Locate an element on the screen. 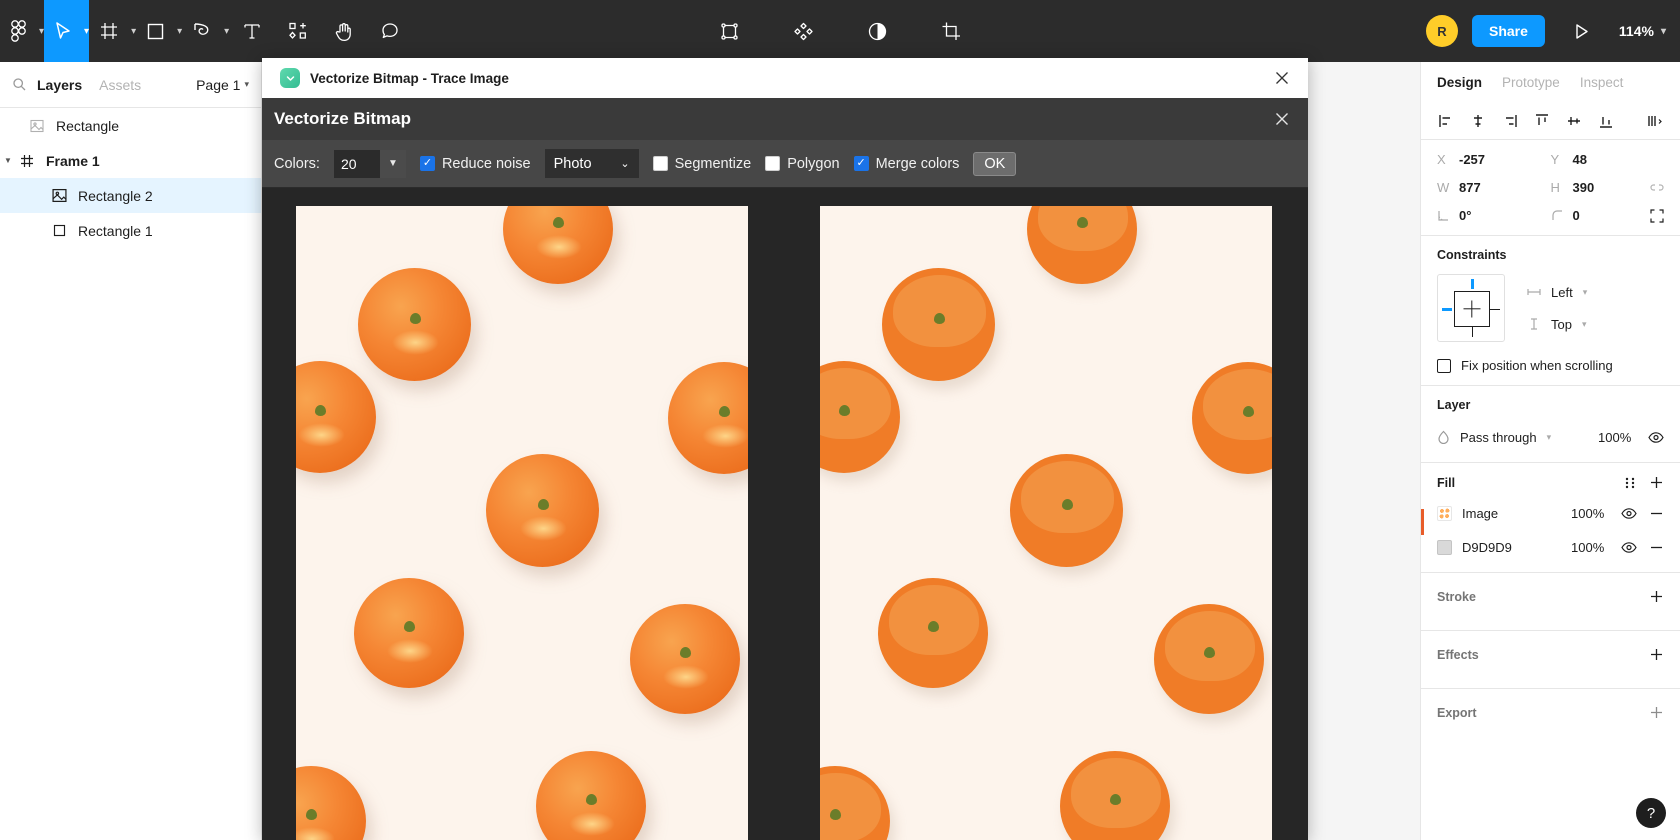 The image size is (1680, 840). align-vertical-center-icon is located at coordinates (1574, 121).